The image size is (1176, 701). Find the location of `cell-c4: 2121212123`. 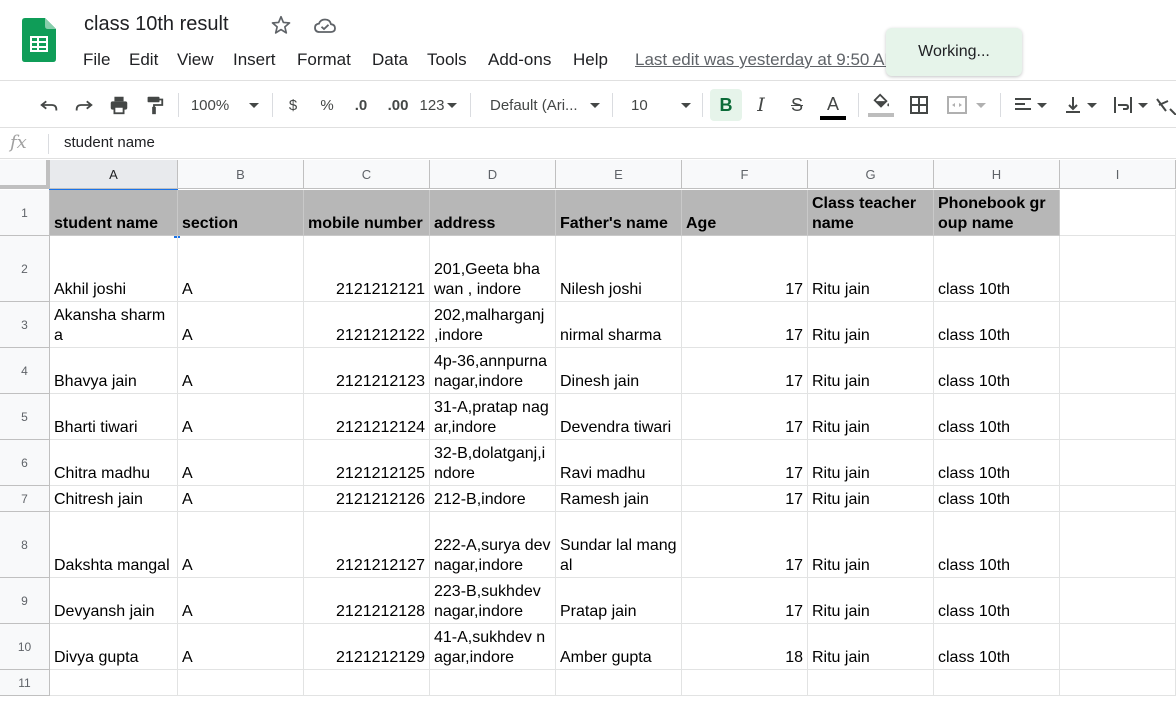

cell-c4: 2121212123 is located at coordinates (367, 371).